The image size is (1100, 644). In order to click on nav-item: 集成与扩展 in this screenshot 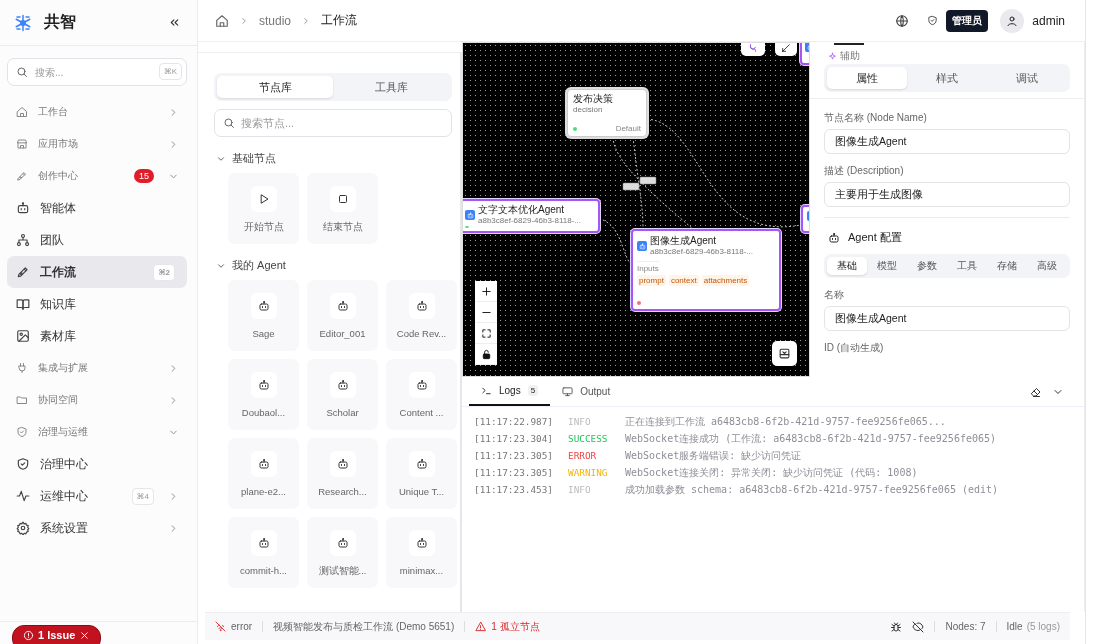, I will do `click(97, 368)`.